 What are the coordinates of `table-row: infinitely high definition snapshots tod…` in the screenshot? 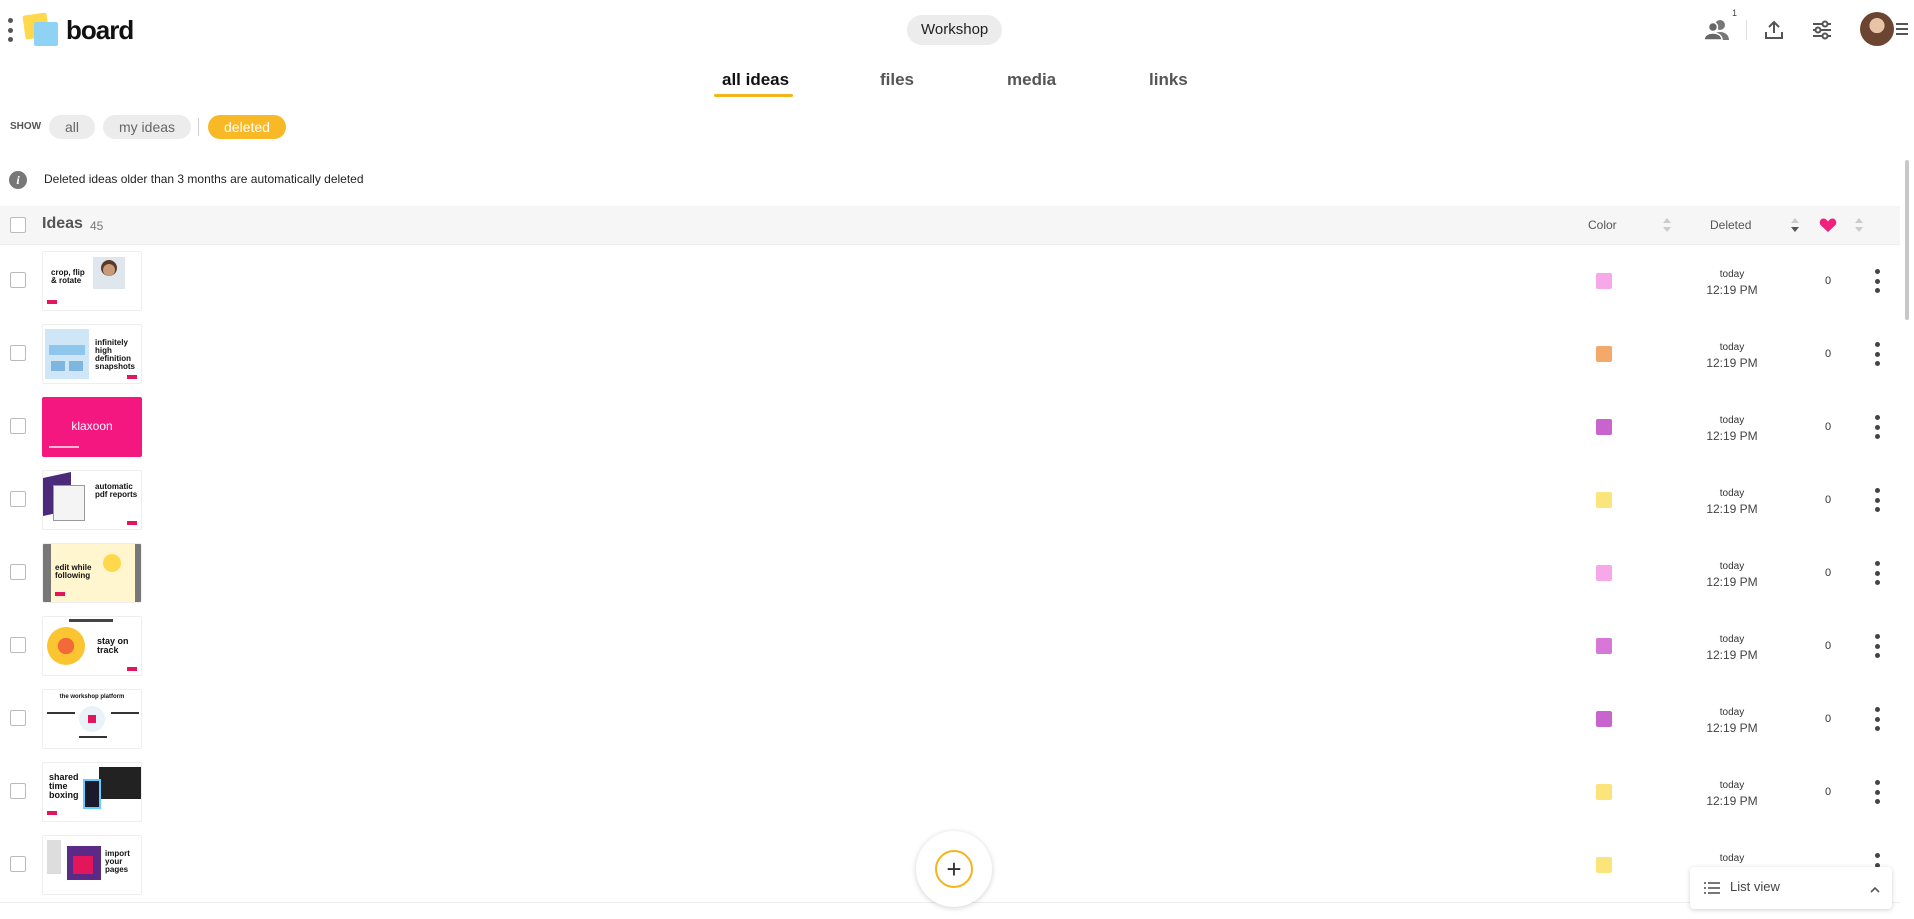 It's located at (950, 355).